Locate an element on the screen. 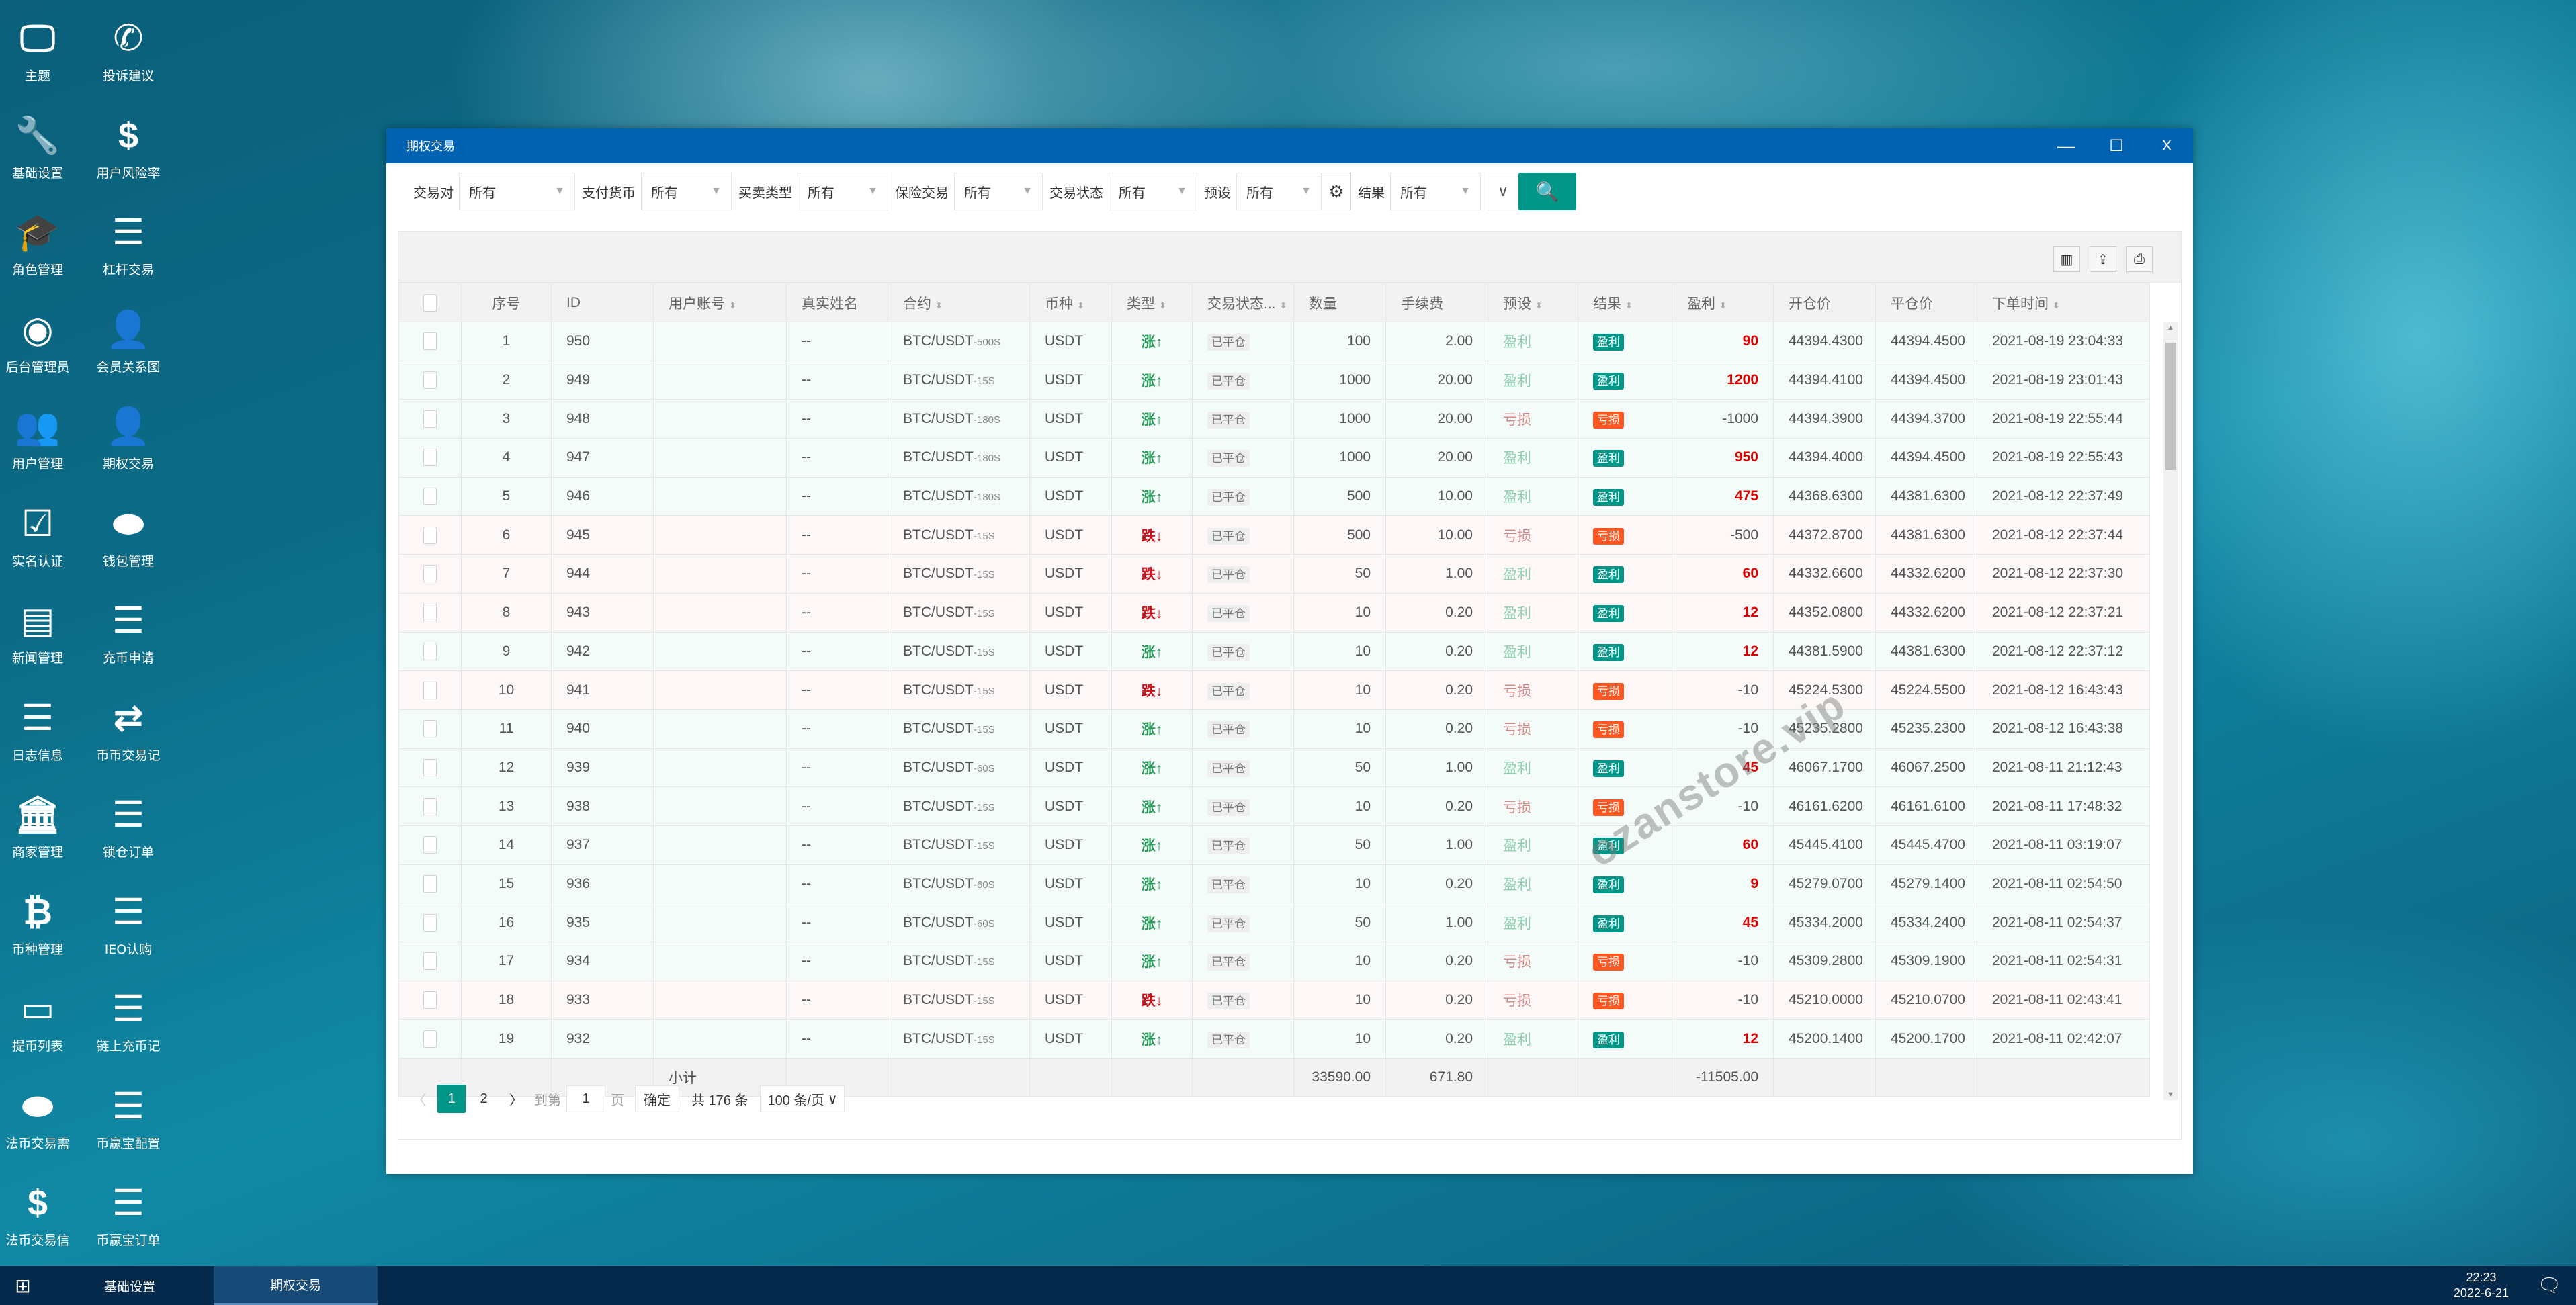 This screenshot has width=2576, height=1305. windows-start-icon: ⊞ is located at coordinates (23, 1286).